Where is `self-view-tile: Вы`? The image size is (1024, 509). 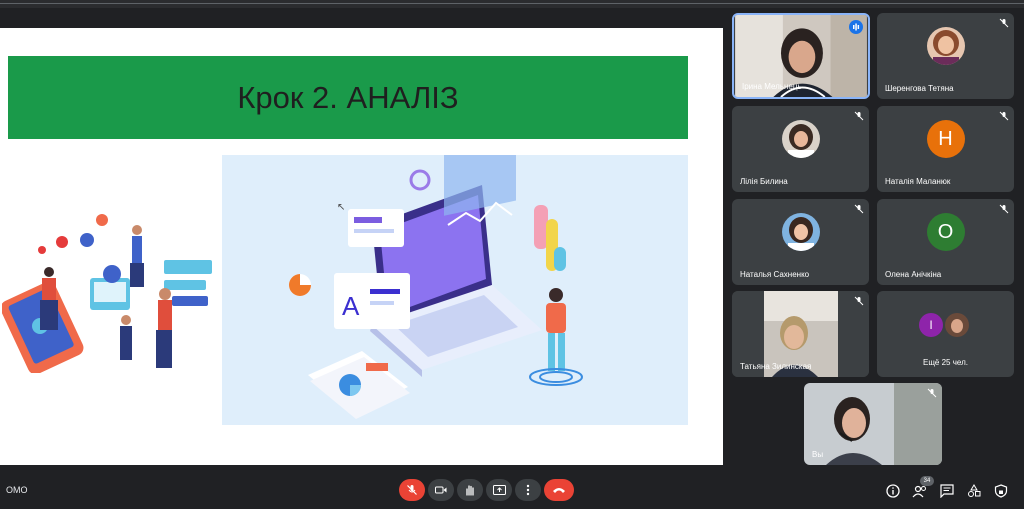 self-view-tile: Вы is located at coordinates (873, 424).